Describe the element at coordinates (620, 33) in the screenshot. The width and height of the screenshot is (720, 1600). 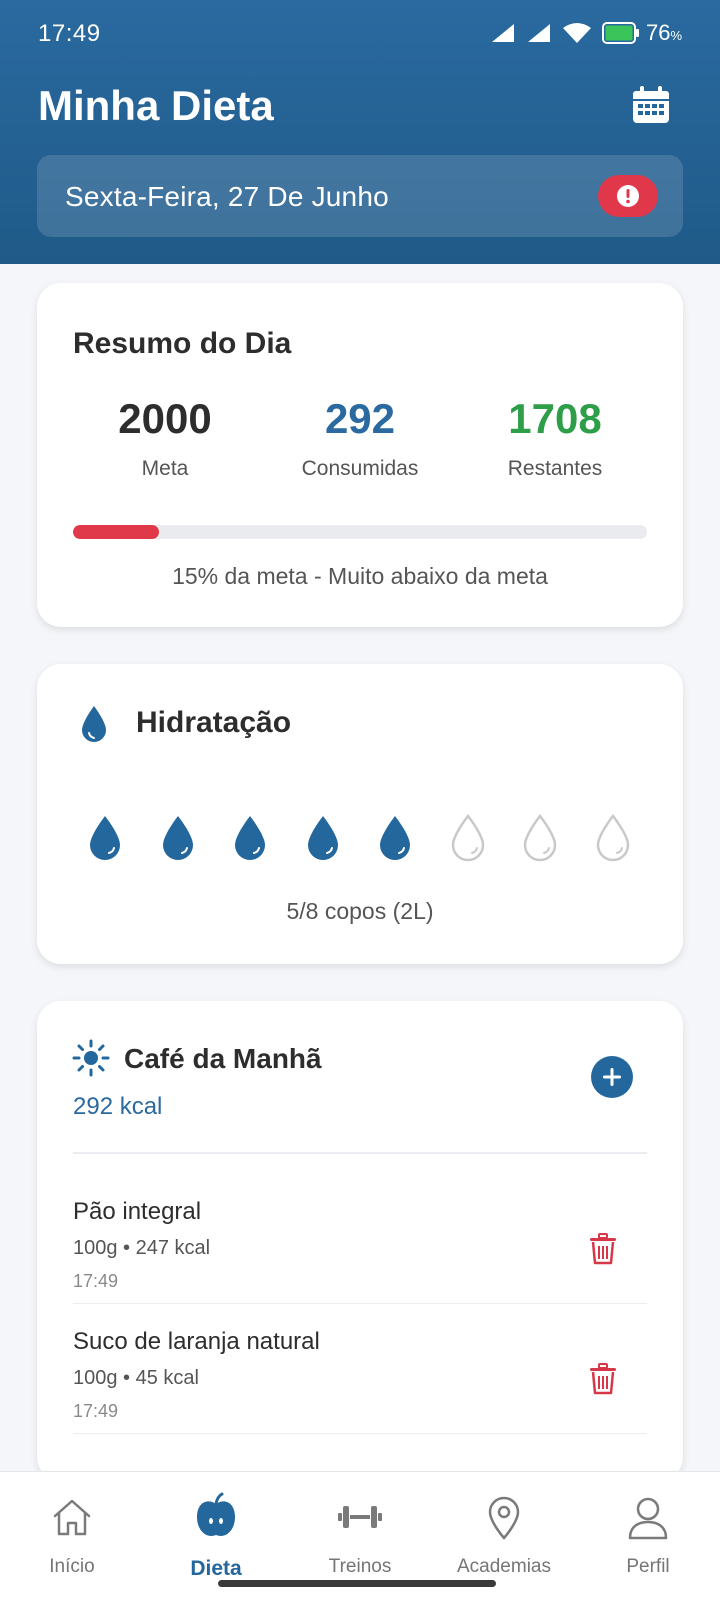
I see `battery-icon` at that location.